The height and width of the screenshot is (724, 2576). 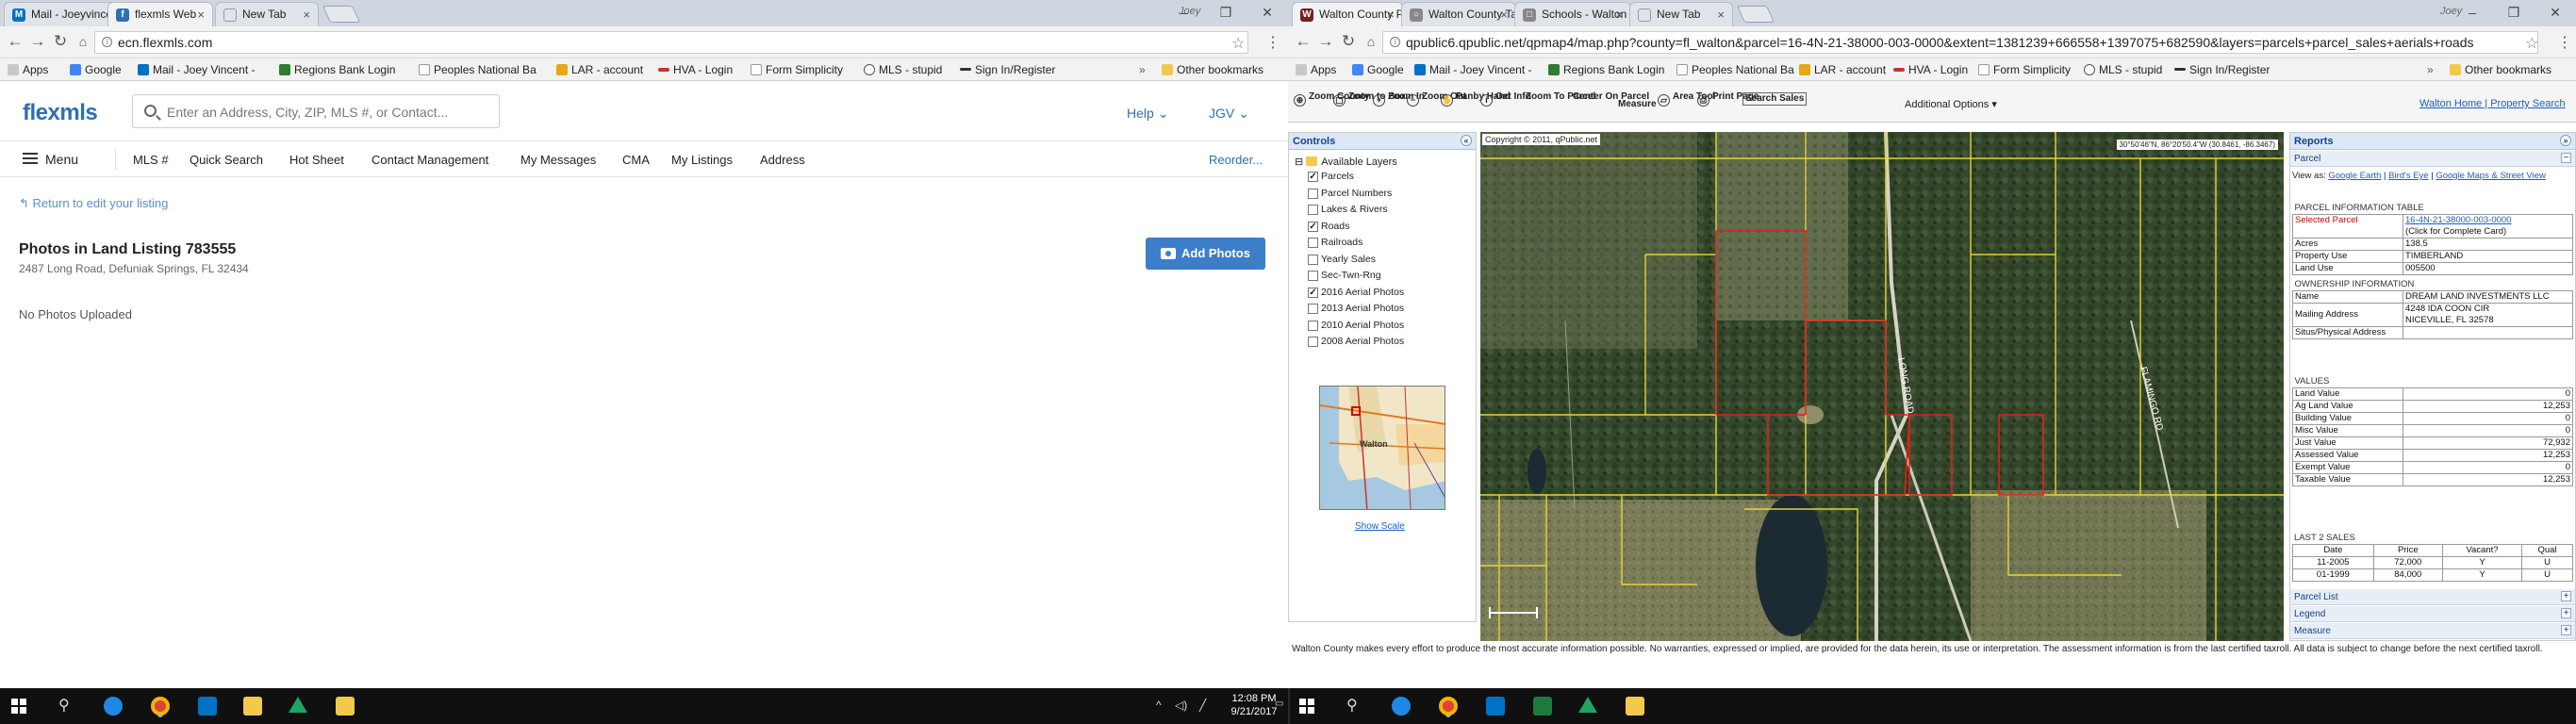 I want to click on tool-get-info: i Get Info, so click(x=1505, y=99).